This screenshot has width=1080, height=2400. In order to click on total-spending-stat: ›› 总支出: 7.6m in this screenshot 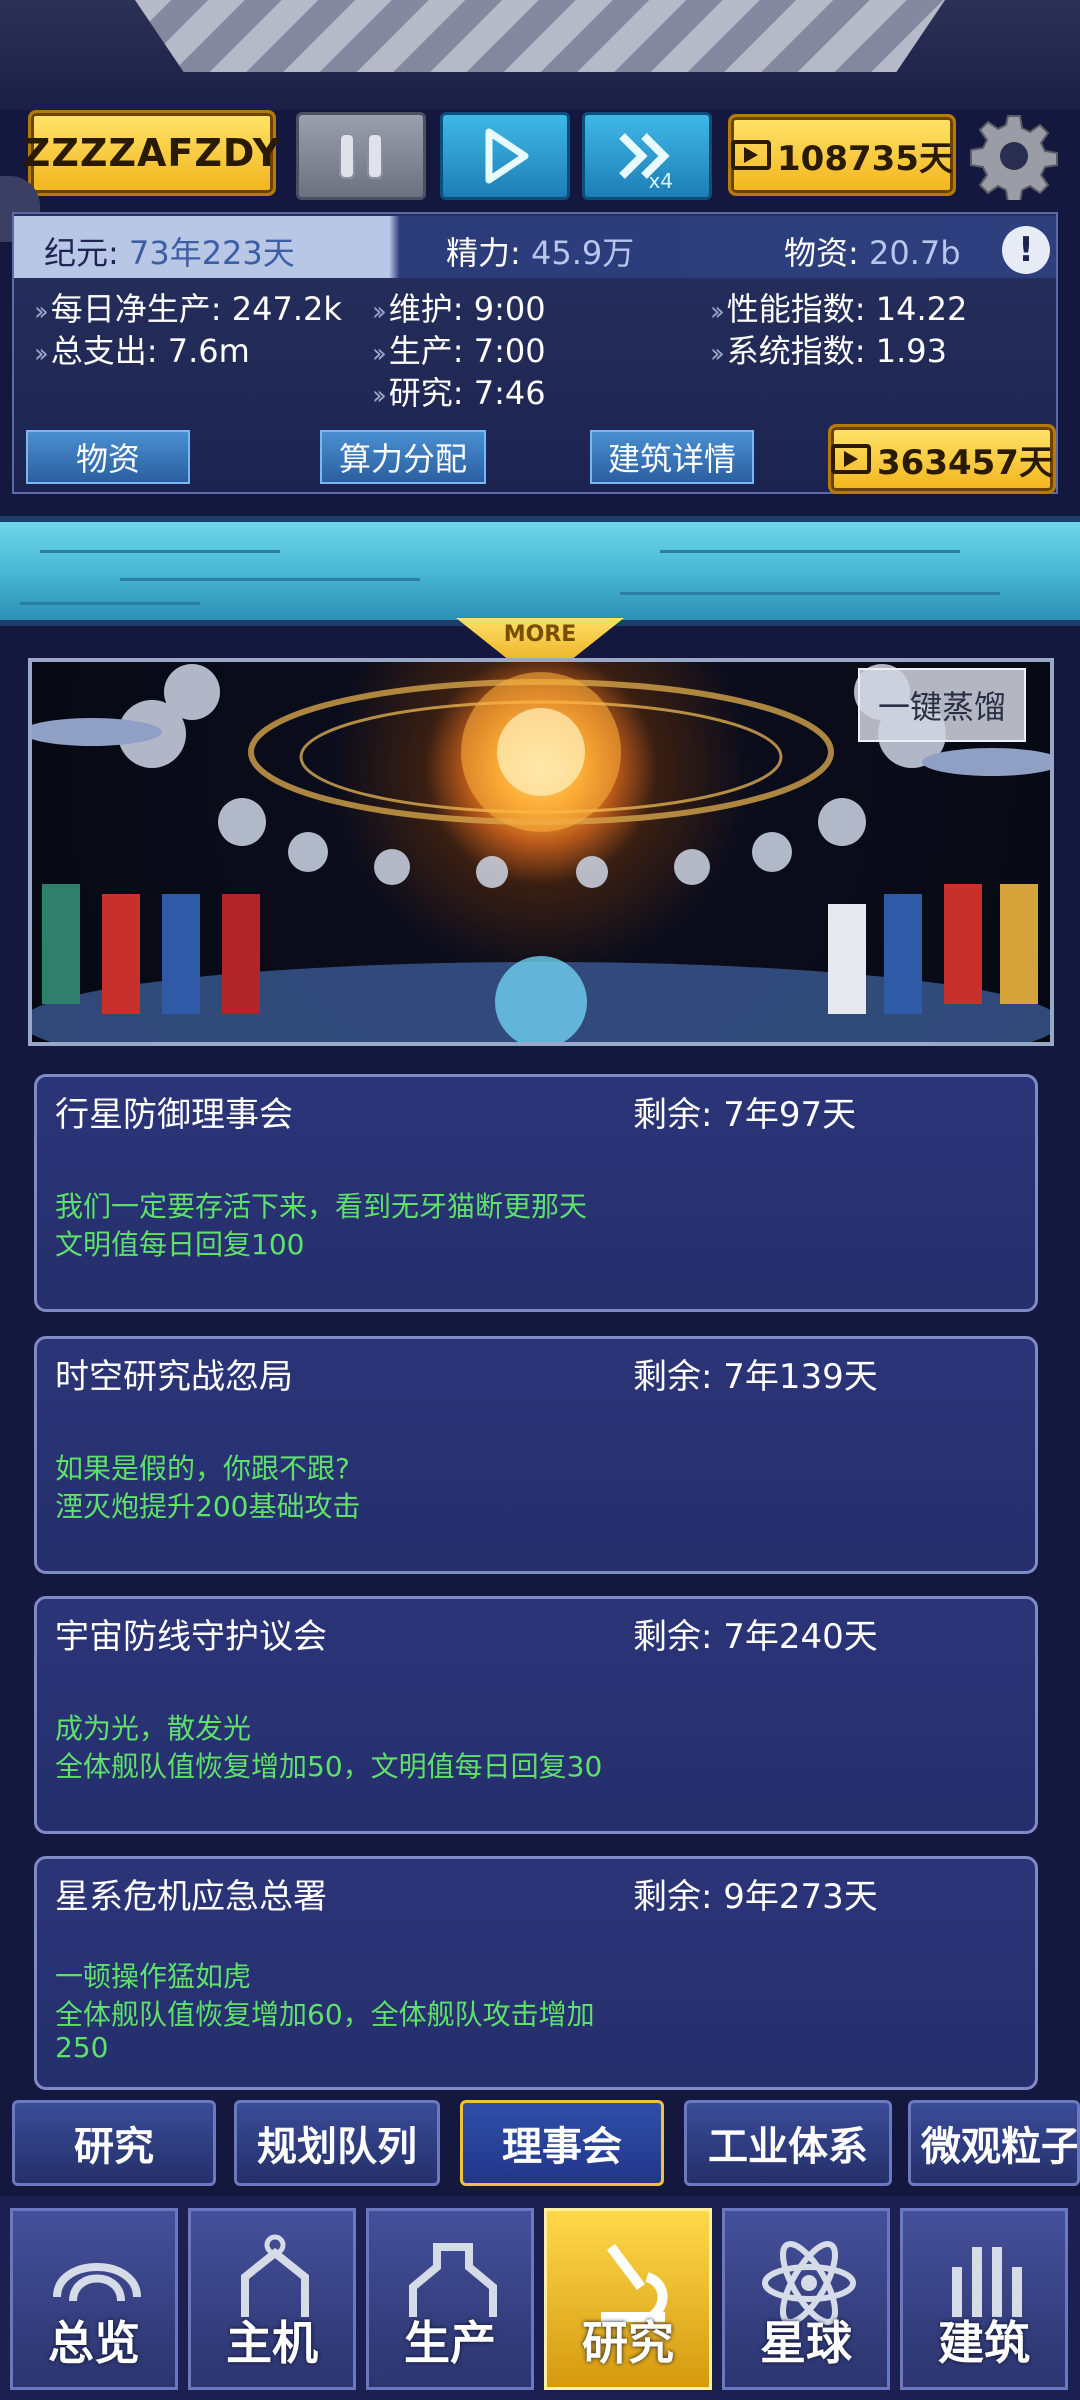, I will do `click(142, 351)`.